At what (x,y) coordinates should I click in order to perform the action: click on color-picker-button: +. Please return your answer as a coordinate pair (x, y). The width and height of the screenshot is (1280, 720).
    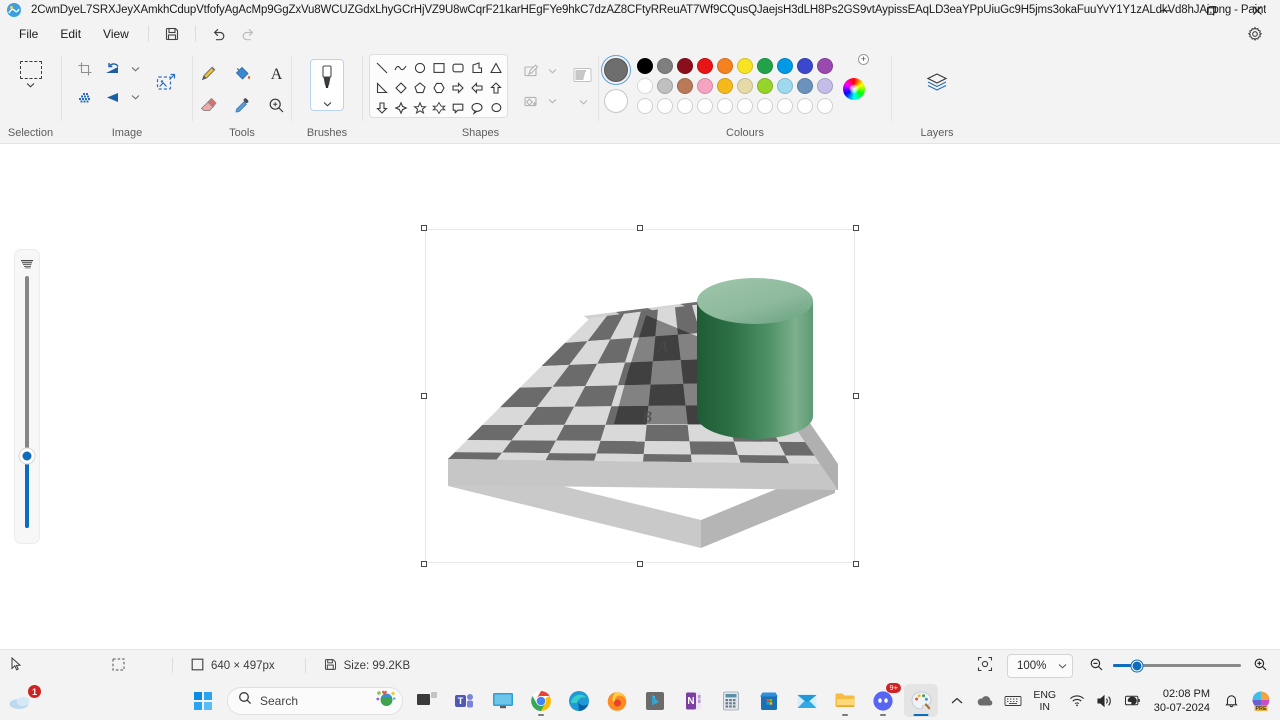
    Looking at the image, I should click on (856, 77).